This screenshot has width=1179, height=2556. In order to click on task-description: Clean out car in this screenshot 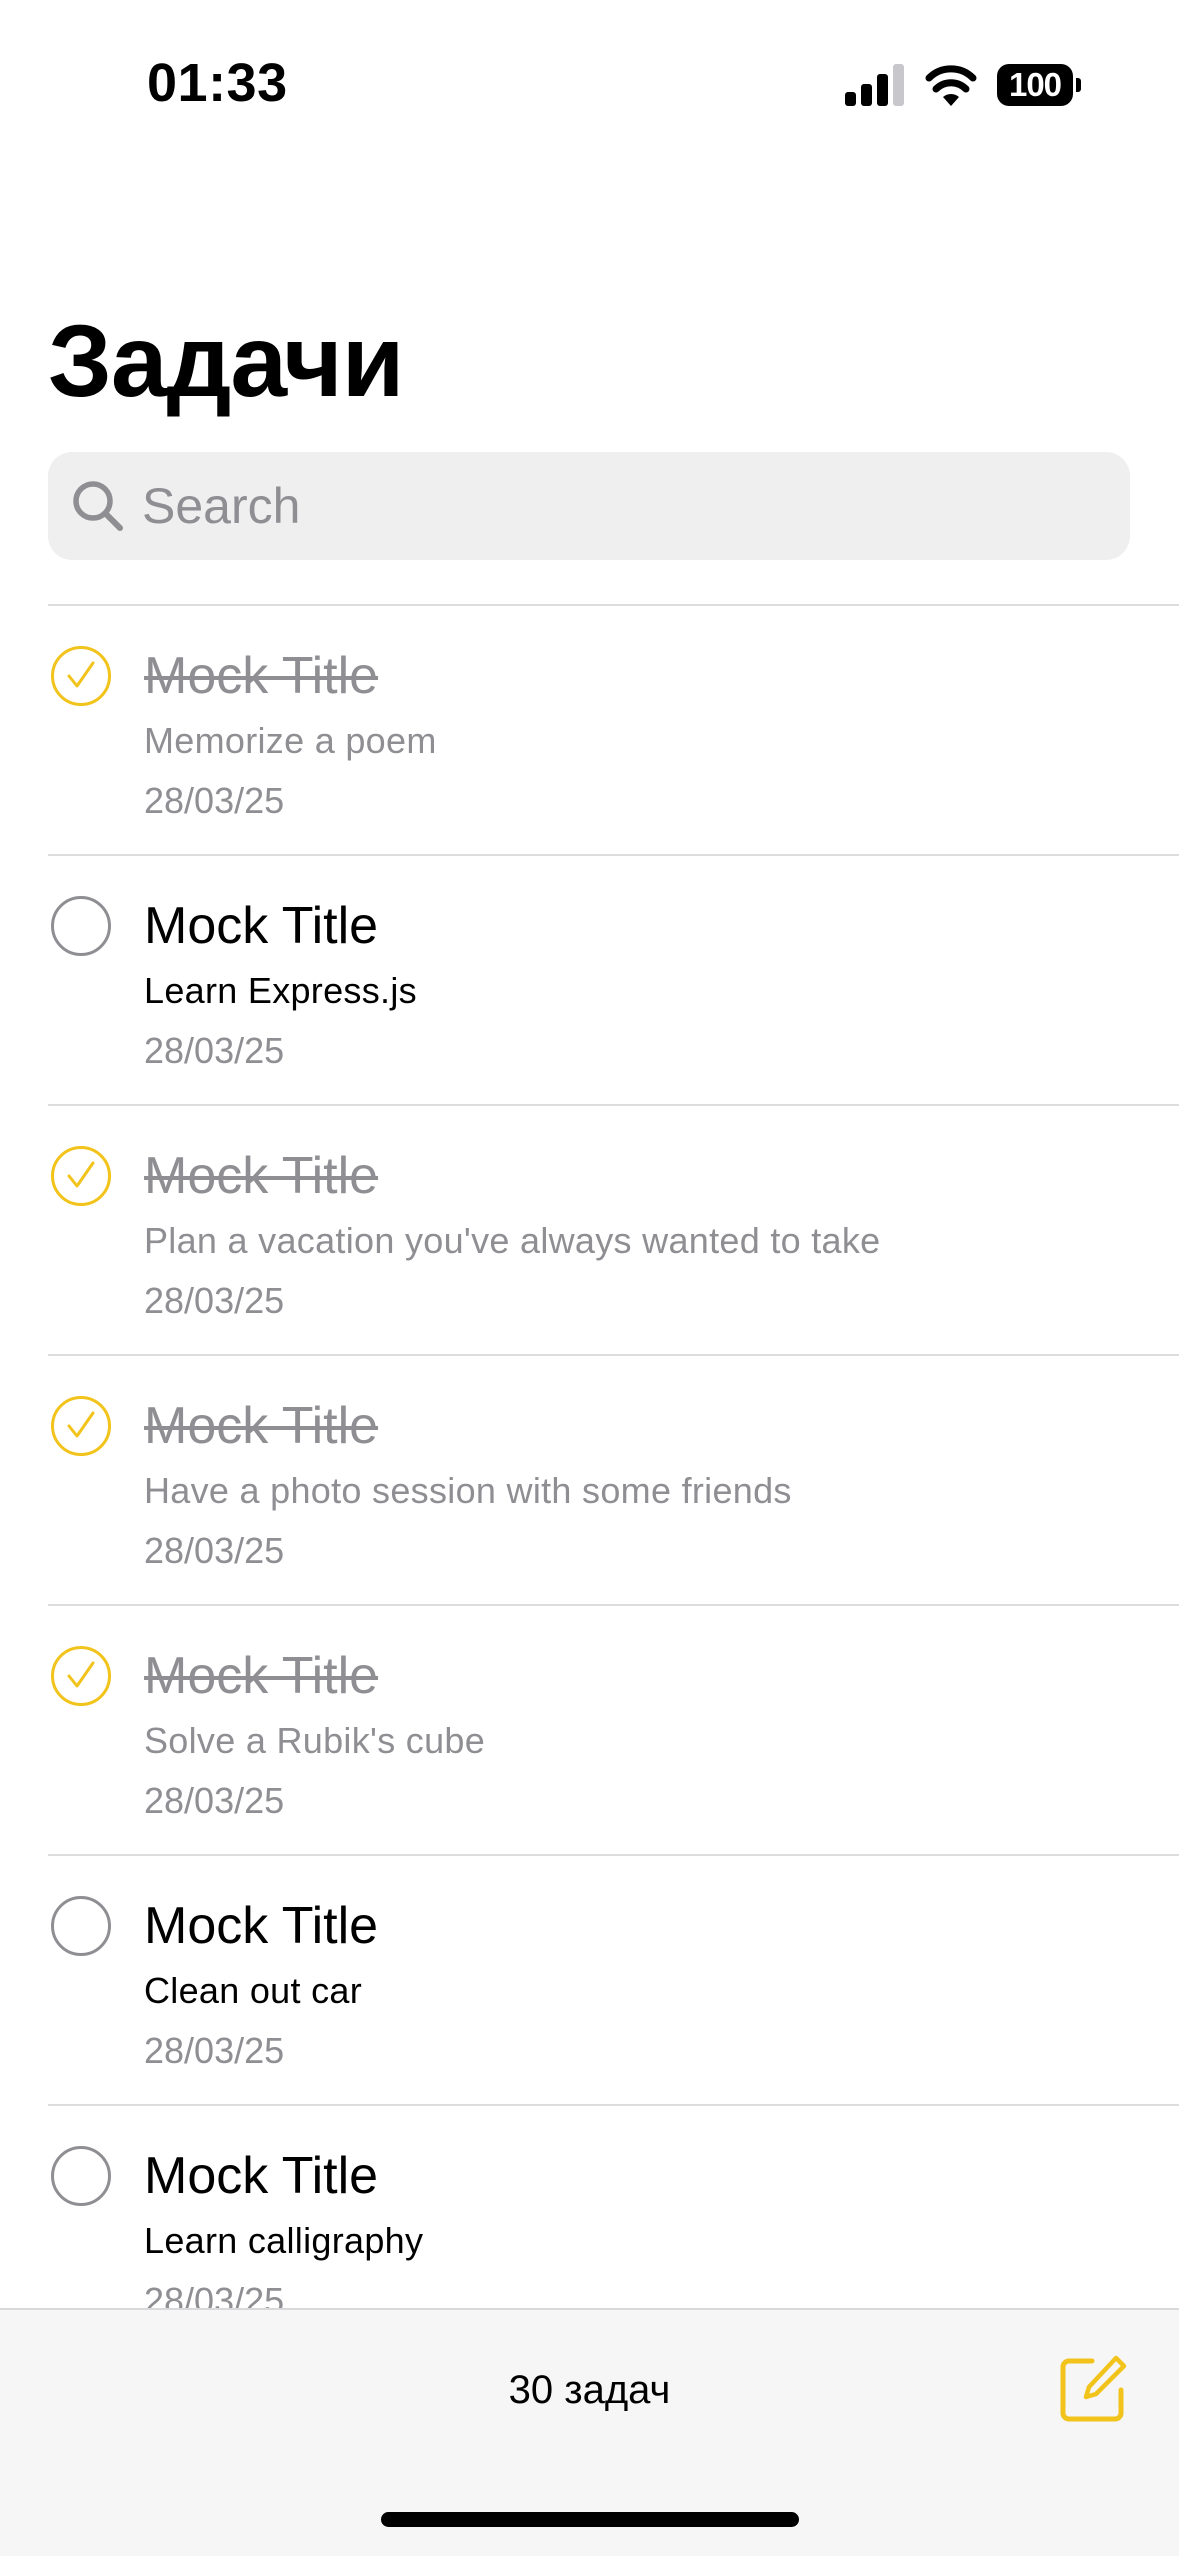, I will do `click(253, 1990)`.